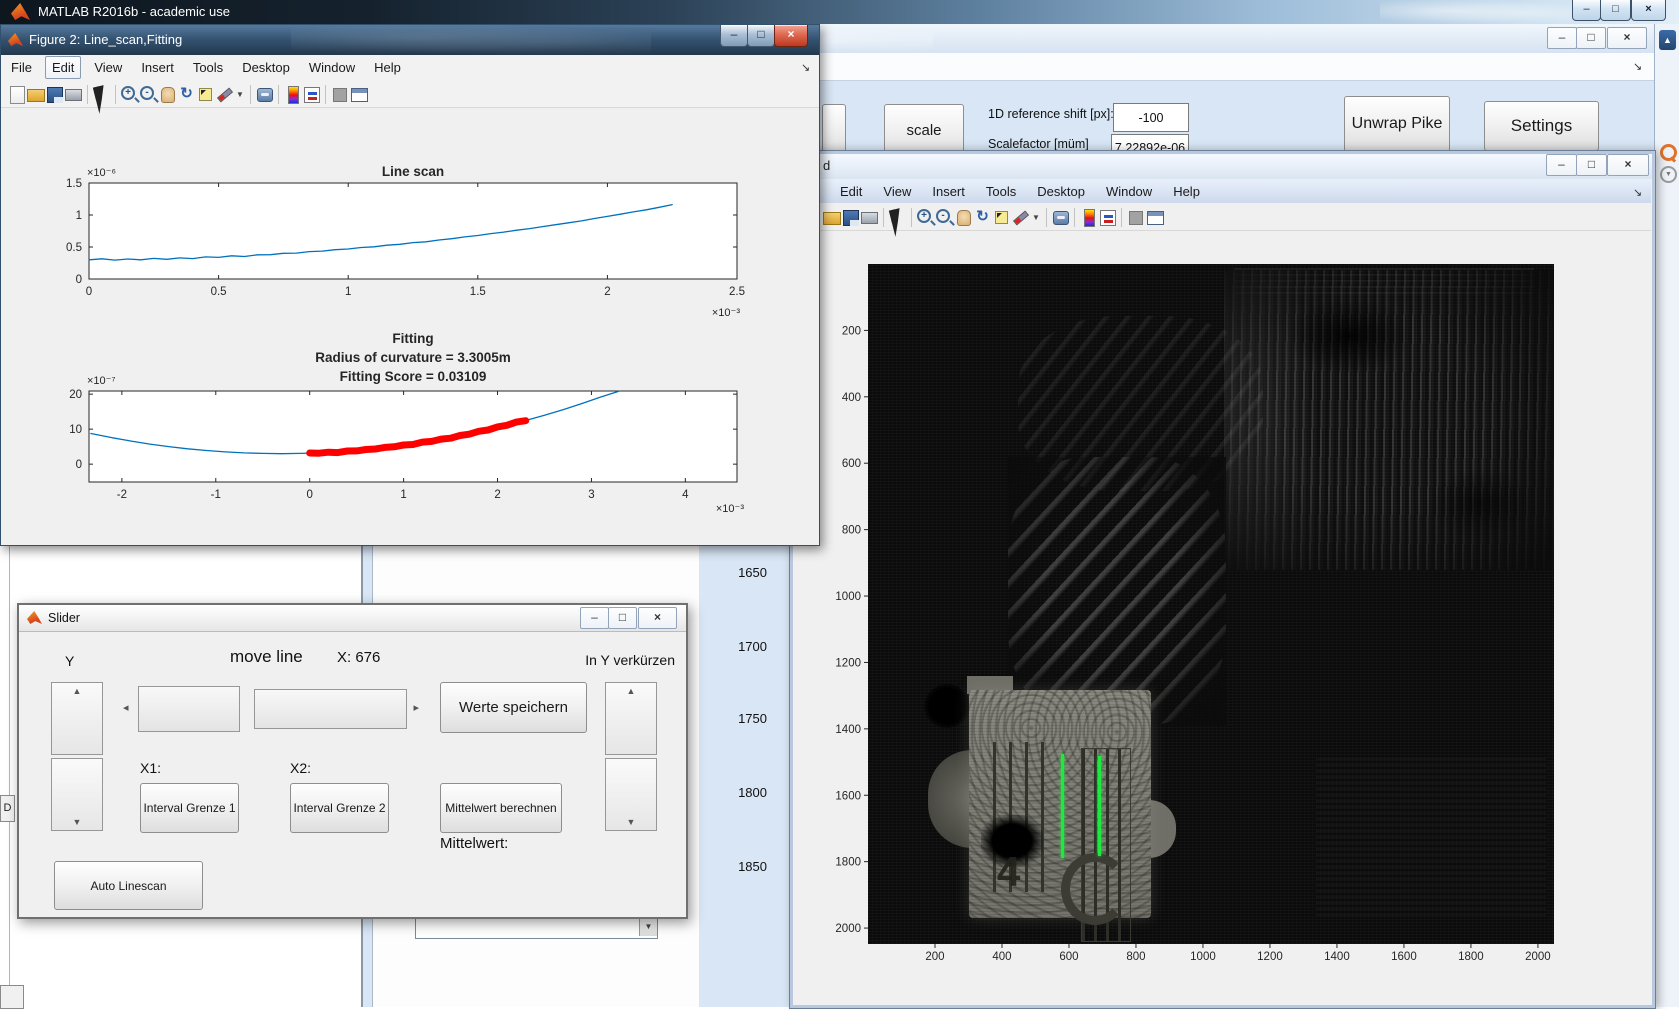  I want to click on y-slider-right-upper: ▲, so click(631, 718).